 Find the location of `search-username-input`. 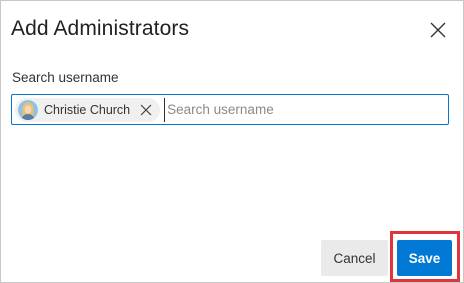

search-username-input is located at coordinates (306, 109).